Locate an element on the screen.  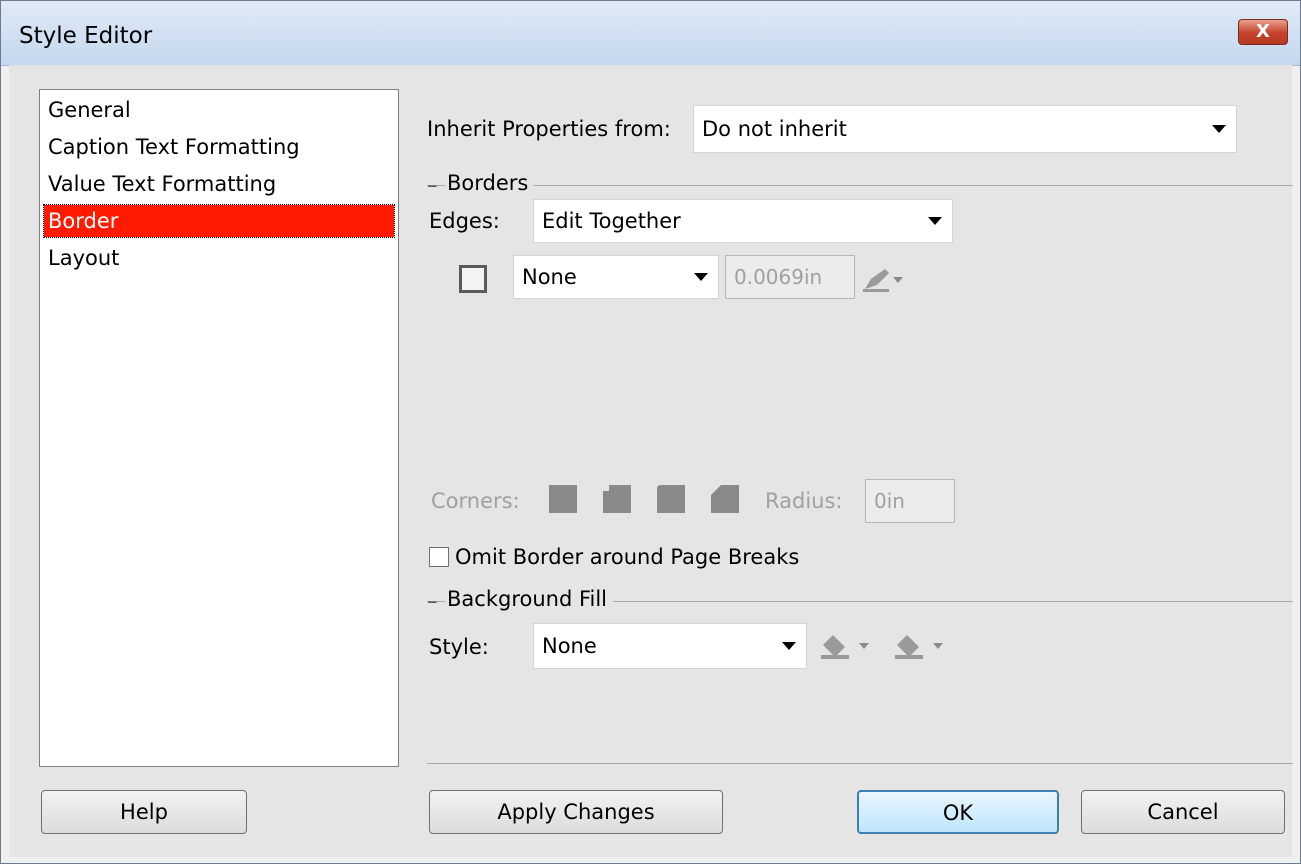
inherit-value: Do not inherit is located at coordinates (774, 129).